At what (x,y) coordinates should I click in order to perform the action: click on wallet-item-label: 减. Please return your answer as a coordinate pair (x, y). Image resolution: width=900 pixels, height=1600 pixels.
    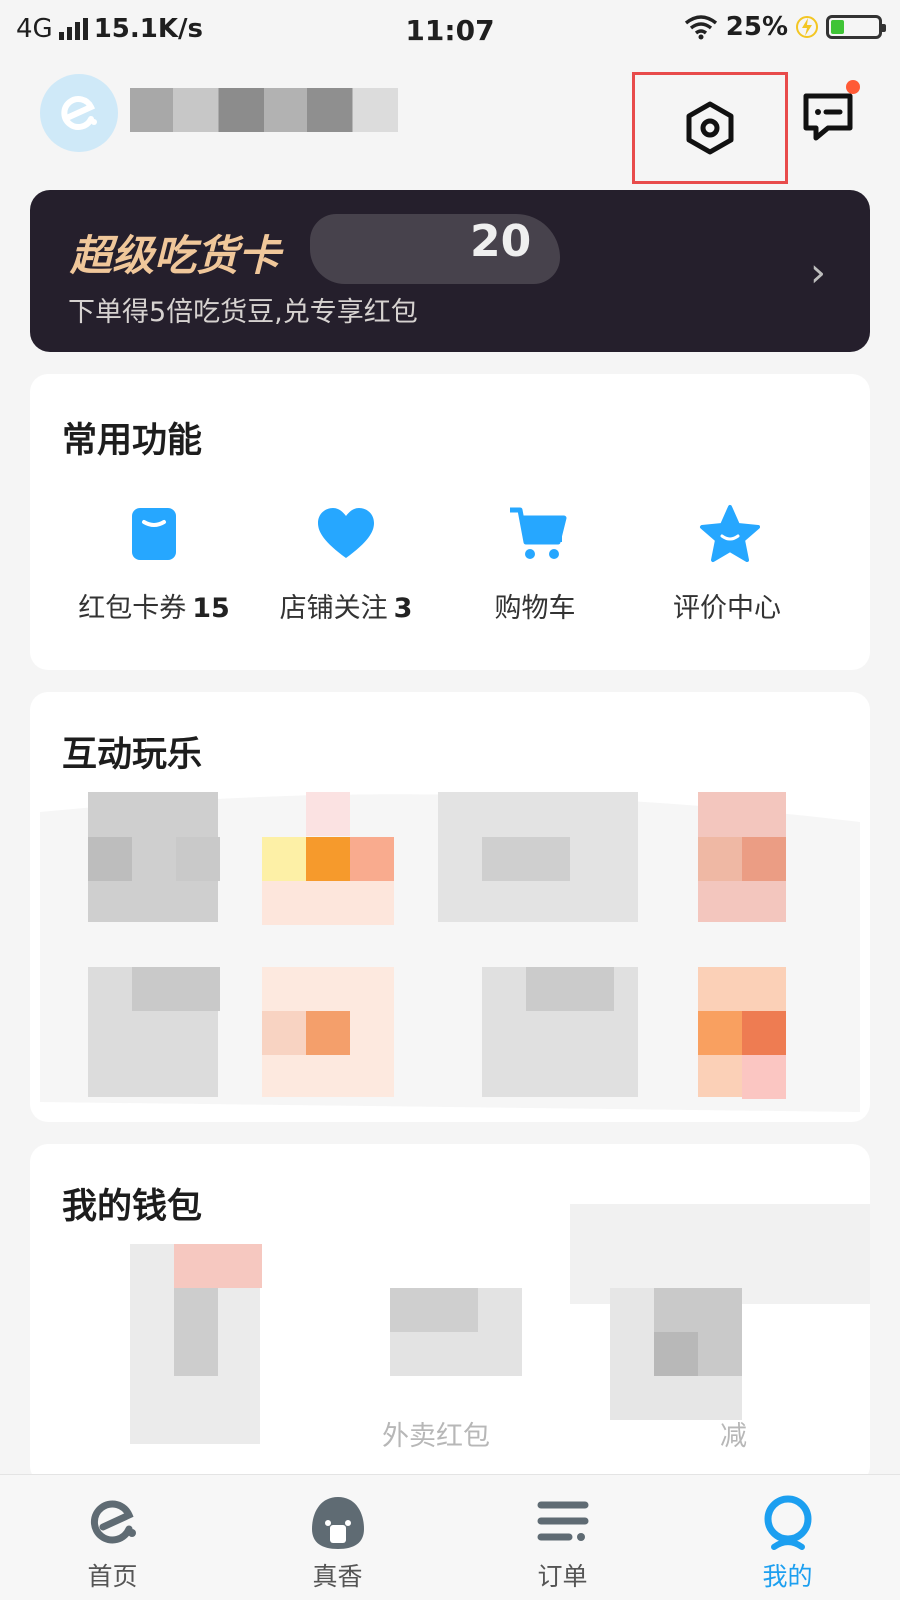
    Looking at the image, I should click on (733, 1436).